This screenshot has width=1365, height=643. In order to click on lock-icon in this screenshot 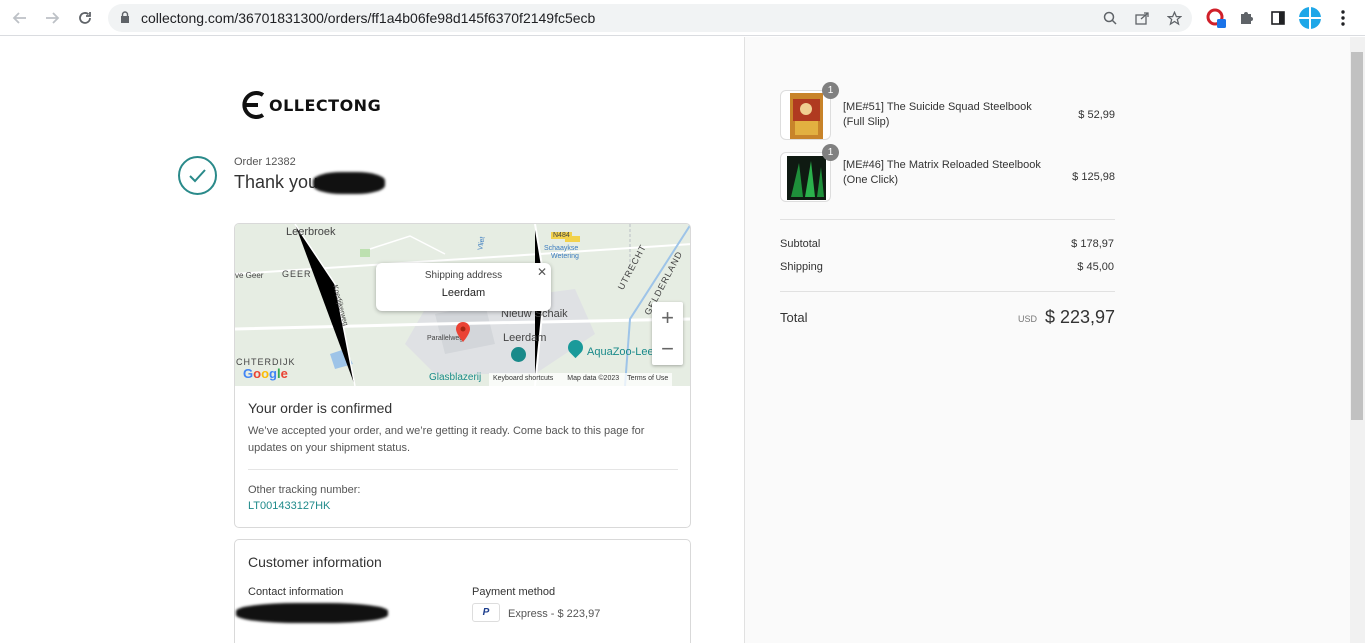, I will do `click(125, 17)`.